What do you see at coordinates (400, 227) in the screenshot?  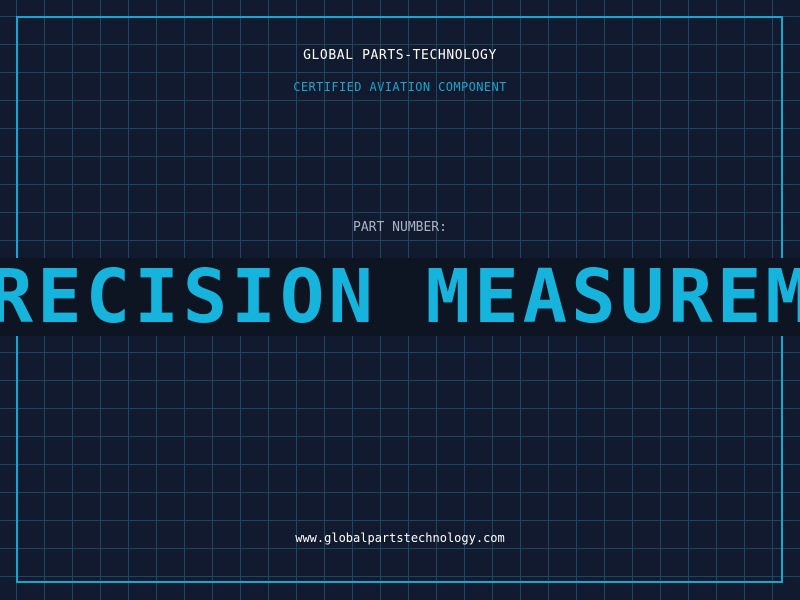 I see `part-number-label: PART NUMBER:` at bounding box center [400, 227].